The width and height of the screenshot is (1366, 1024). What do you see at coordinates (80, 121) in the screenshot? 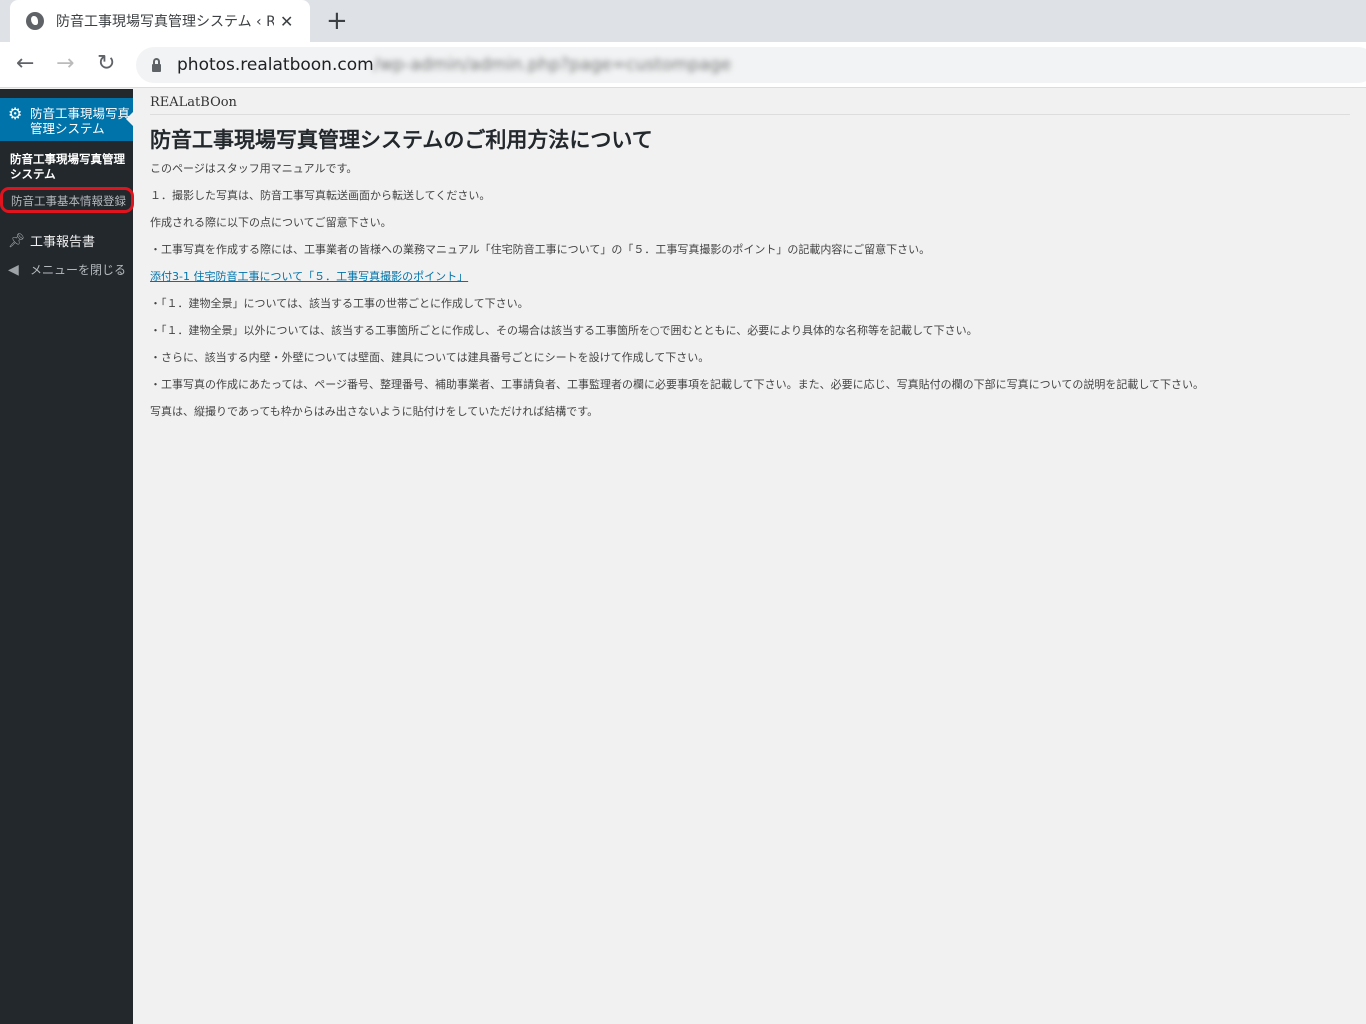
I see `sidebar-item-label: 防音工事現場写真管理システム` at bounding box center [80, 121].